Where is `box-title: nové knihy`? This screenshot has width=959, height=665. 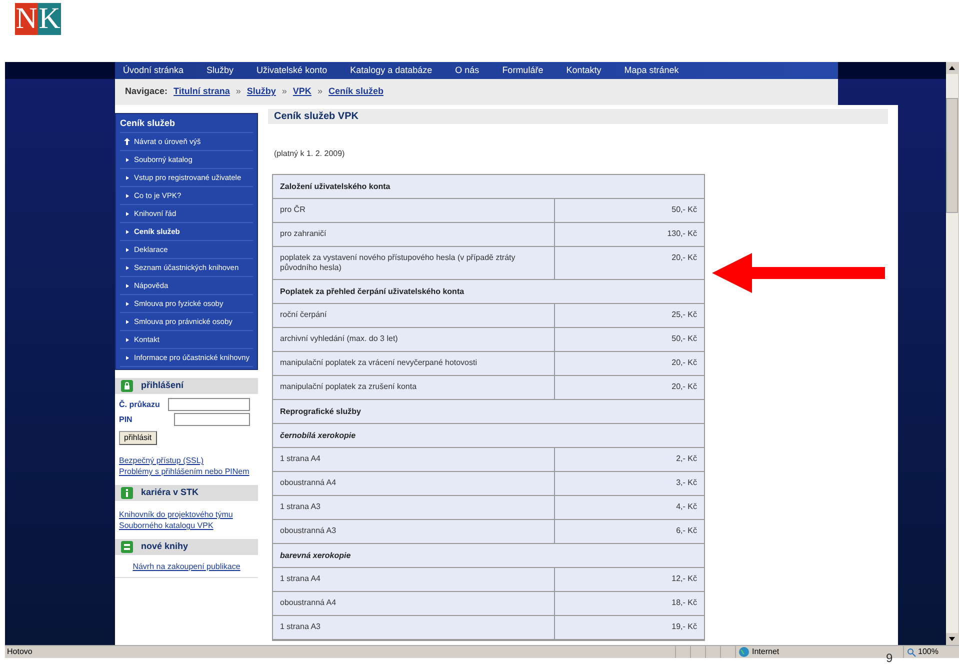 box-title: nové knihy is located at coordinates (164, 547).